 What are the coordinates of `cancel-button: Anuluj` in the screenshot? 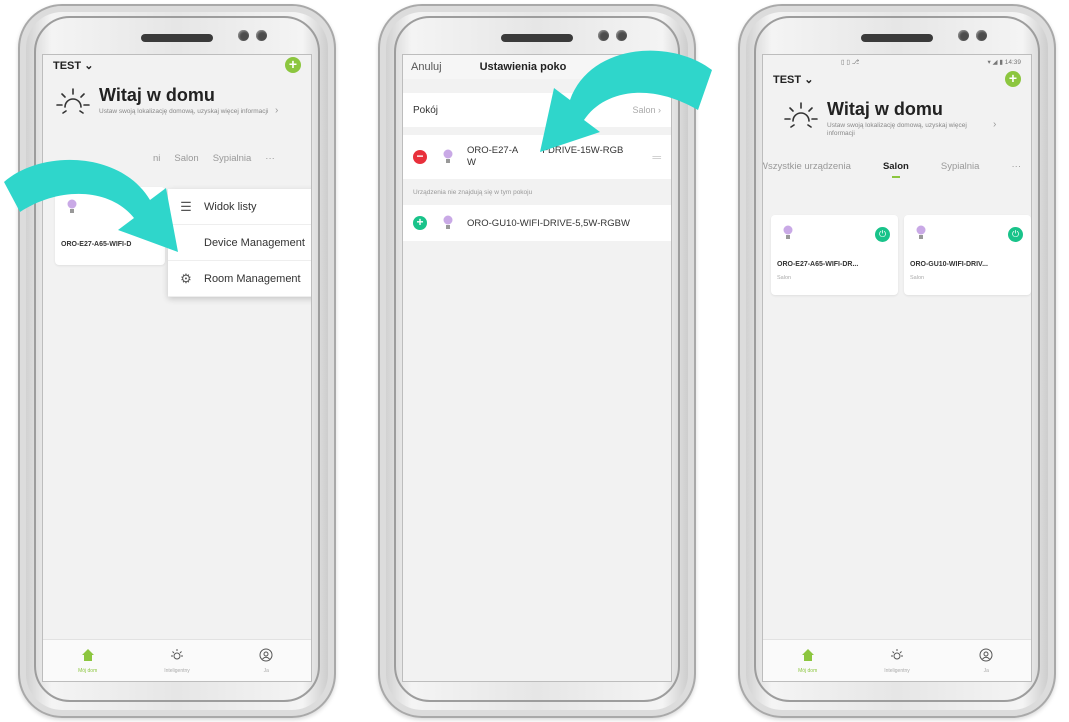 It's located at (426, 67).